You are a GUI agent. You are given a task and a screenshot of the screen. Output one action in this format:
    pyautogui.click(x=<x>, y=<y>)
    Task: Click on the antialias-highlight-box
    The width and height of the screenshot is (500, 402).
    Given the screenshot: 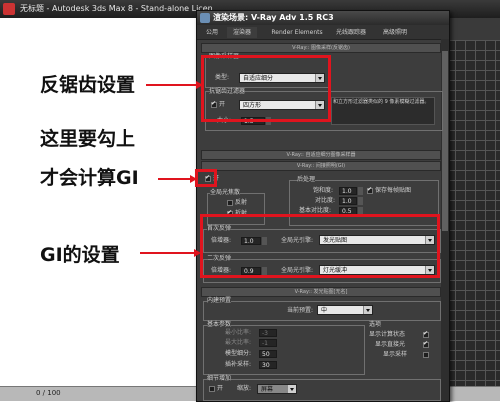 What is the action you would take?
    pyautogui.click(x=266, y=88)
    